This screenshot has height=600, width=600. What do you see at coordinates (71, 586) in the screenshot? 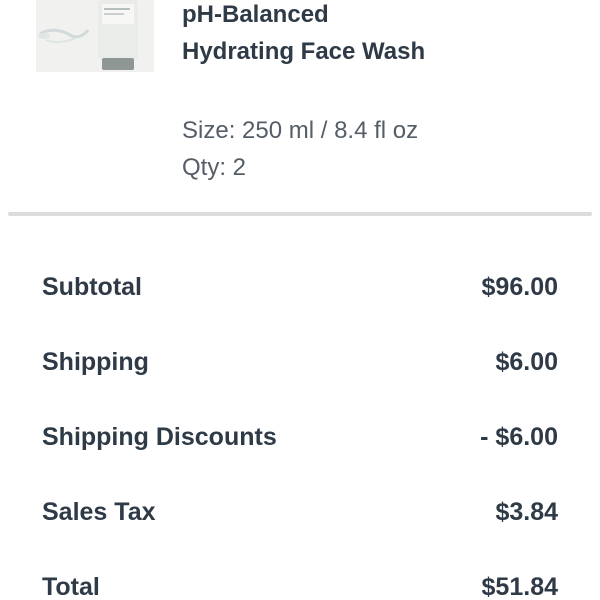
I see `summary-label: Total` at bounding box center [71, 586].